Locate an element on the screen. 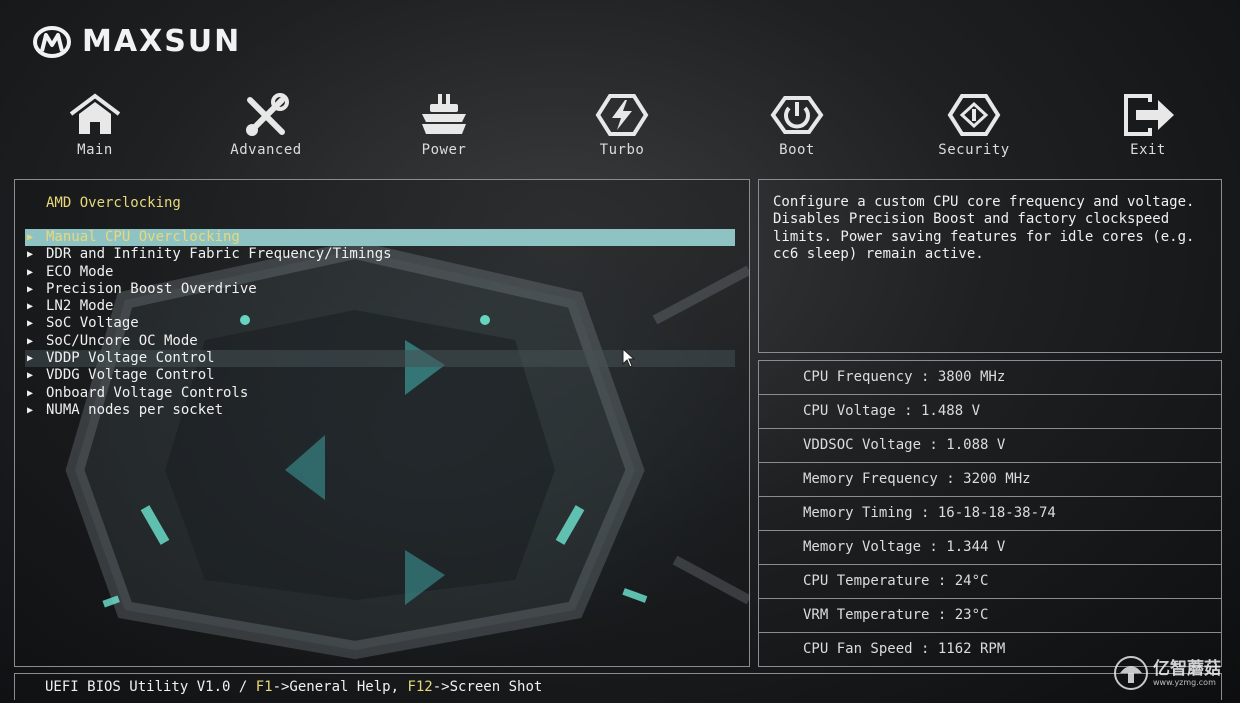  menu-item-label: Precision Boost Overdrive is located at coordinates (151, 288).